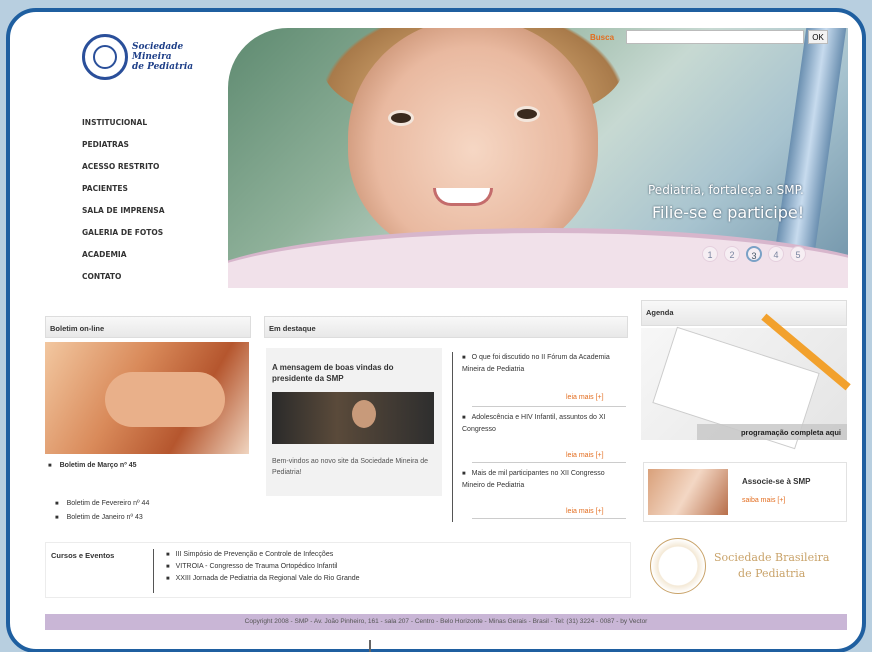 This screenshot has height=652, width=872. I want to click on search-bar: Busca OK, so click(709, 37).